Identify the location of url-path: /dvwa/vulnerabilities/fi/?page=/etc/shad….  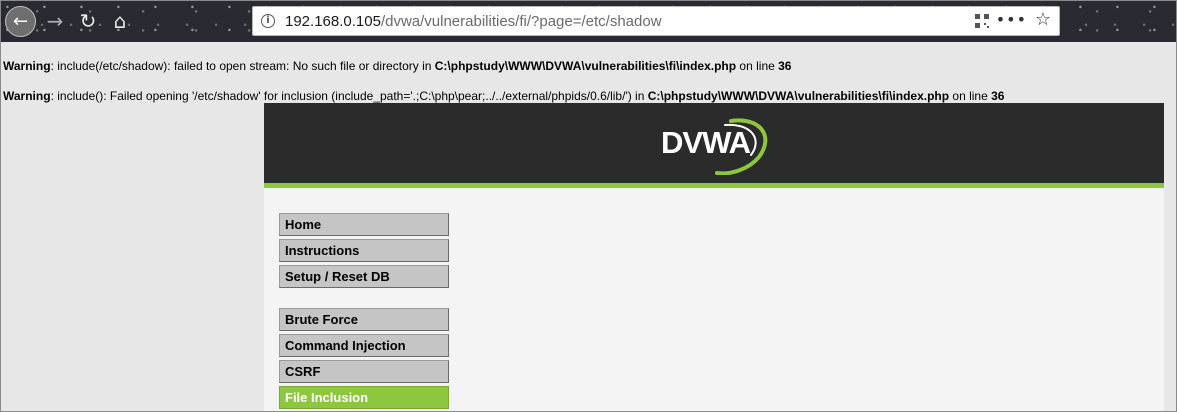
(521, 21).